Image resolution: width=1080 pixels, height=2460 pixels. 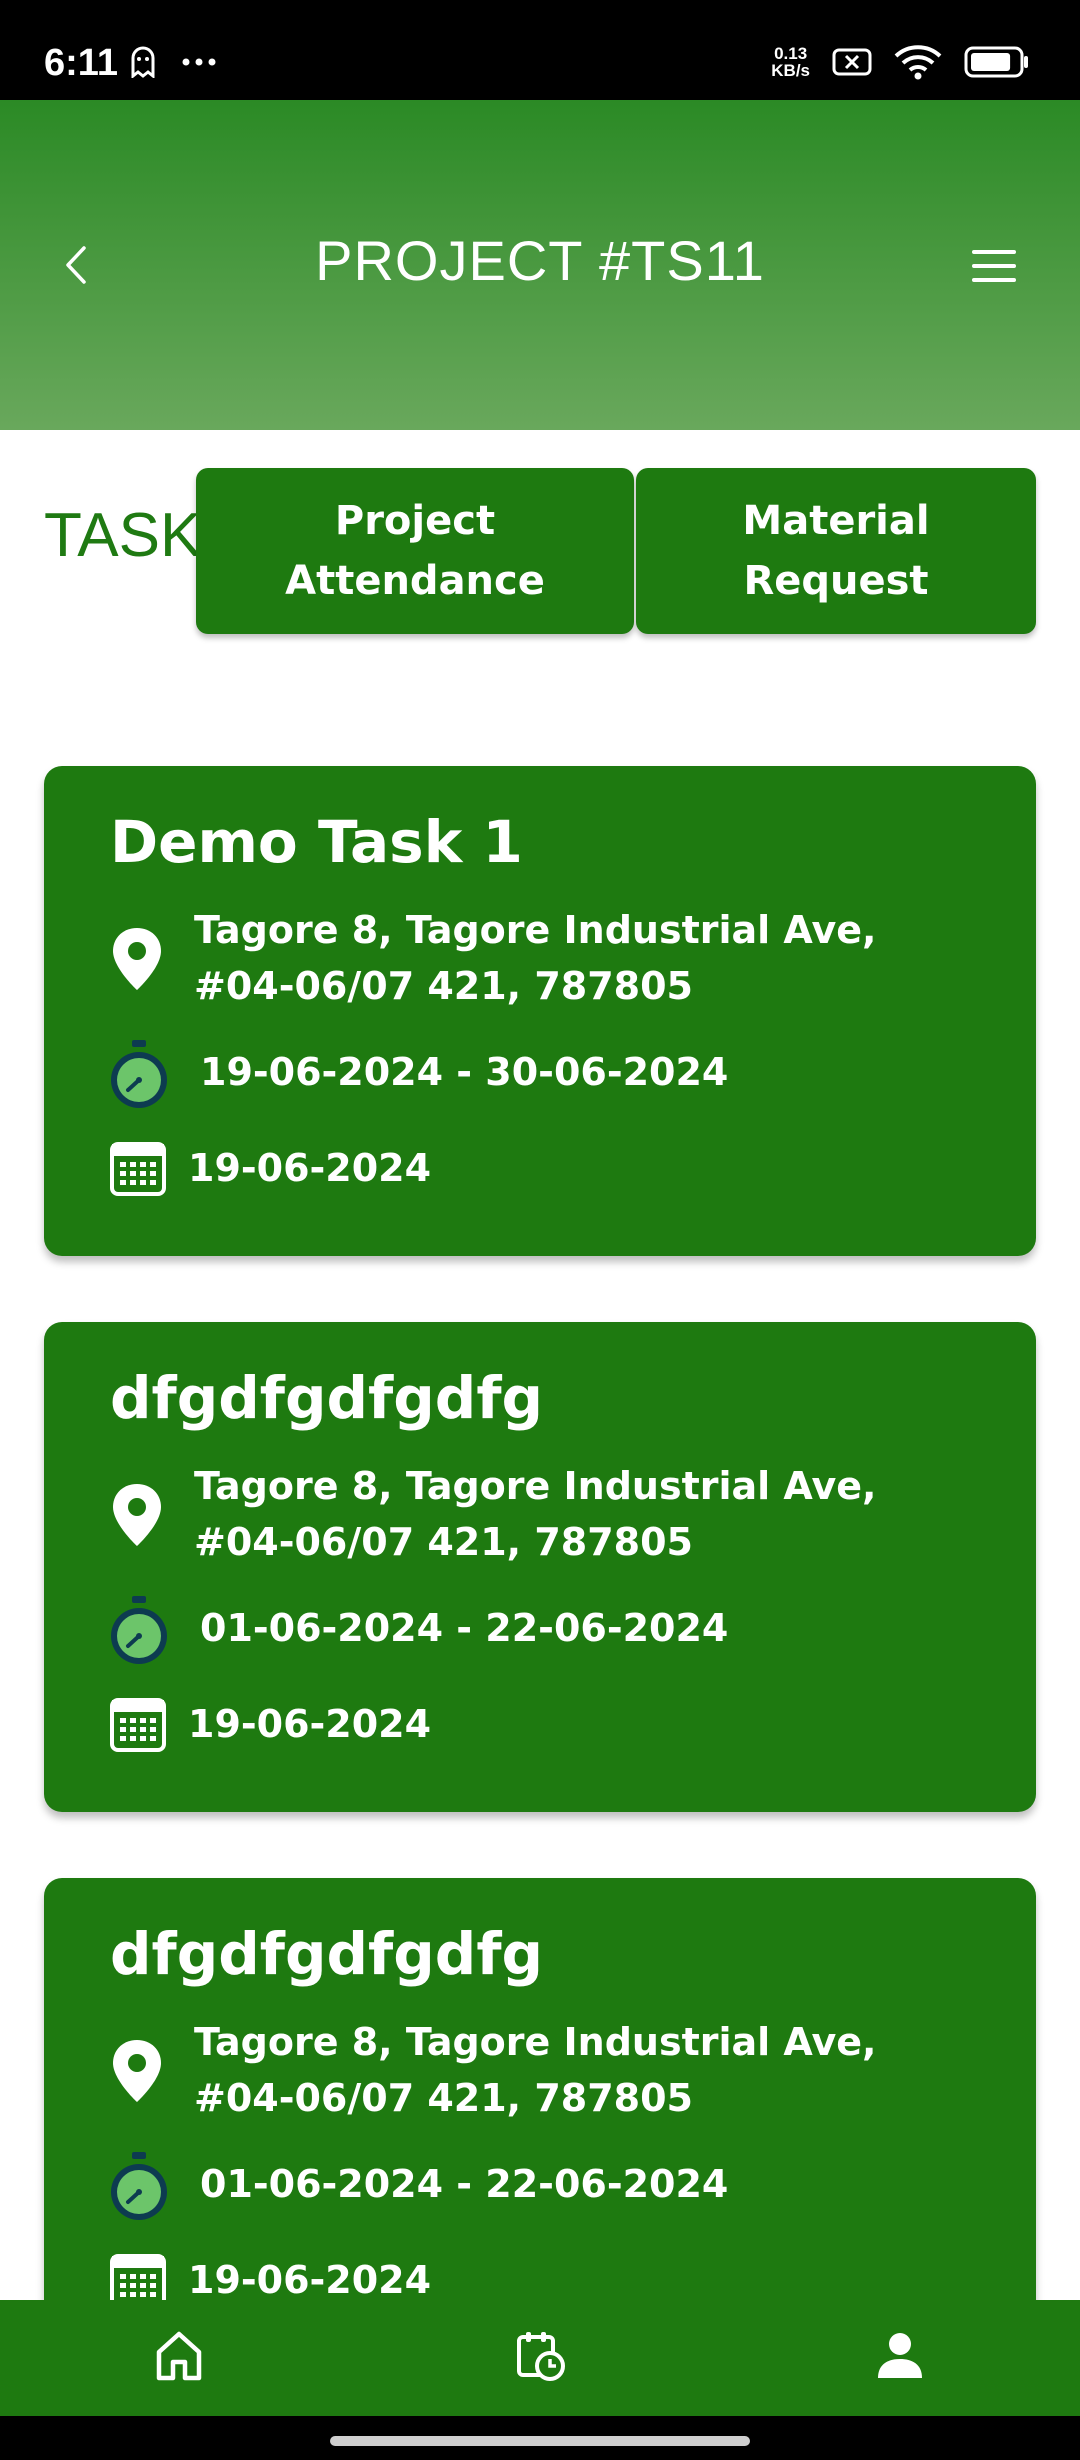 I want to click on task-title: Demo Task 1, so click(x=316, y=842).